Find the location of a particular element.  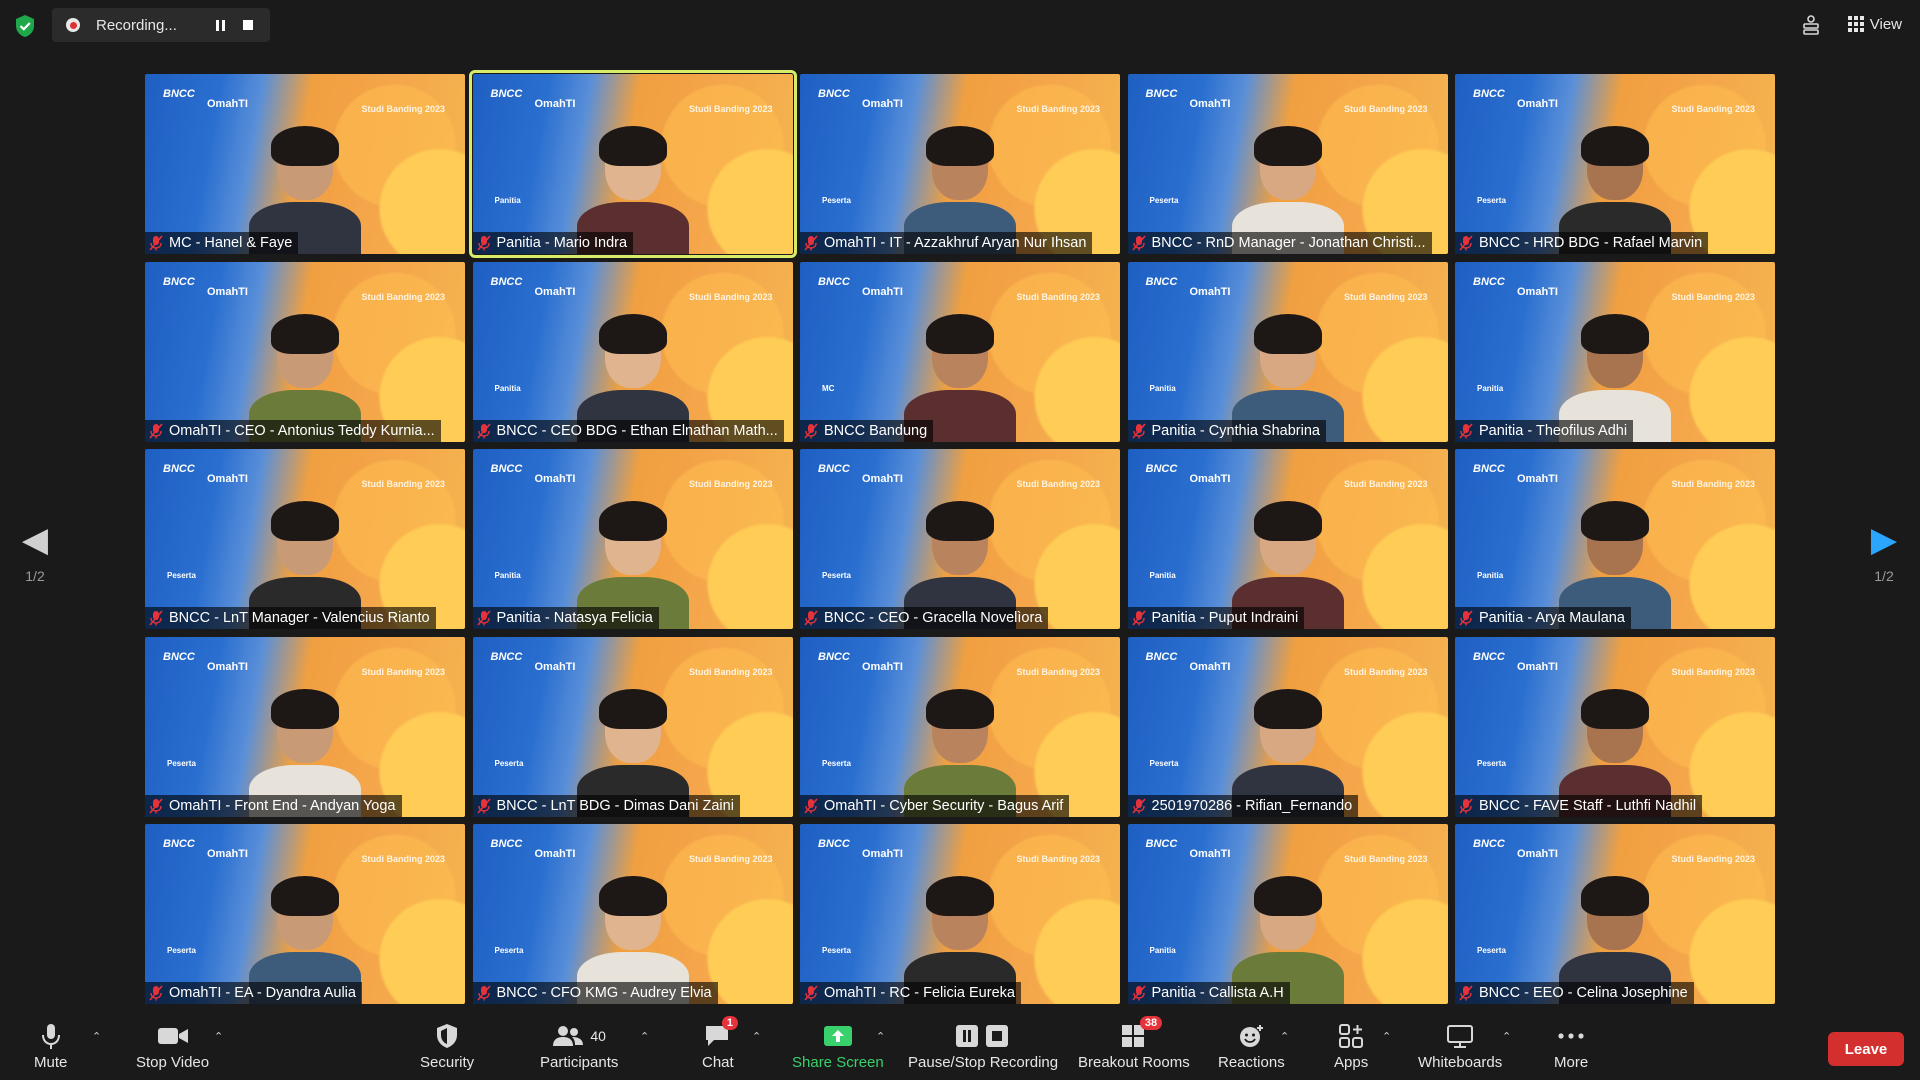

chat-options-chevron-icon: ⌃ is located at coordinates (756, 1036).